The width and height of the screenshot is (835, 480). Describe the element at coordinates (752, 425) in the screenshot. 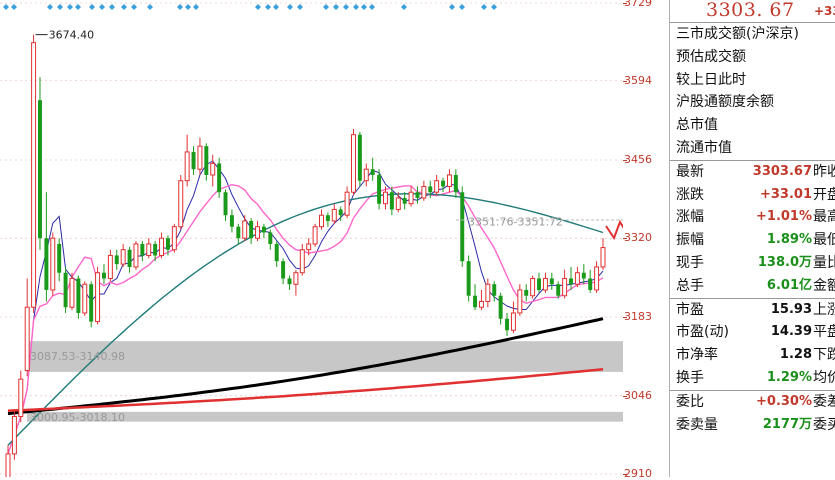

I see `quote-row: 委卖量 2177万 委买` at that location.